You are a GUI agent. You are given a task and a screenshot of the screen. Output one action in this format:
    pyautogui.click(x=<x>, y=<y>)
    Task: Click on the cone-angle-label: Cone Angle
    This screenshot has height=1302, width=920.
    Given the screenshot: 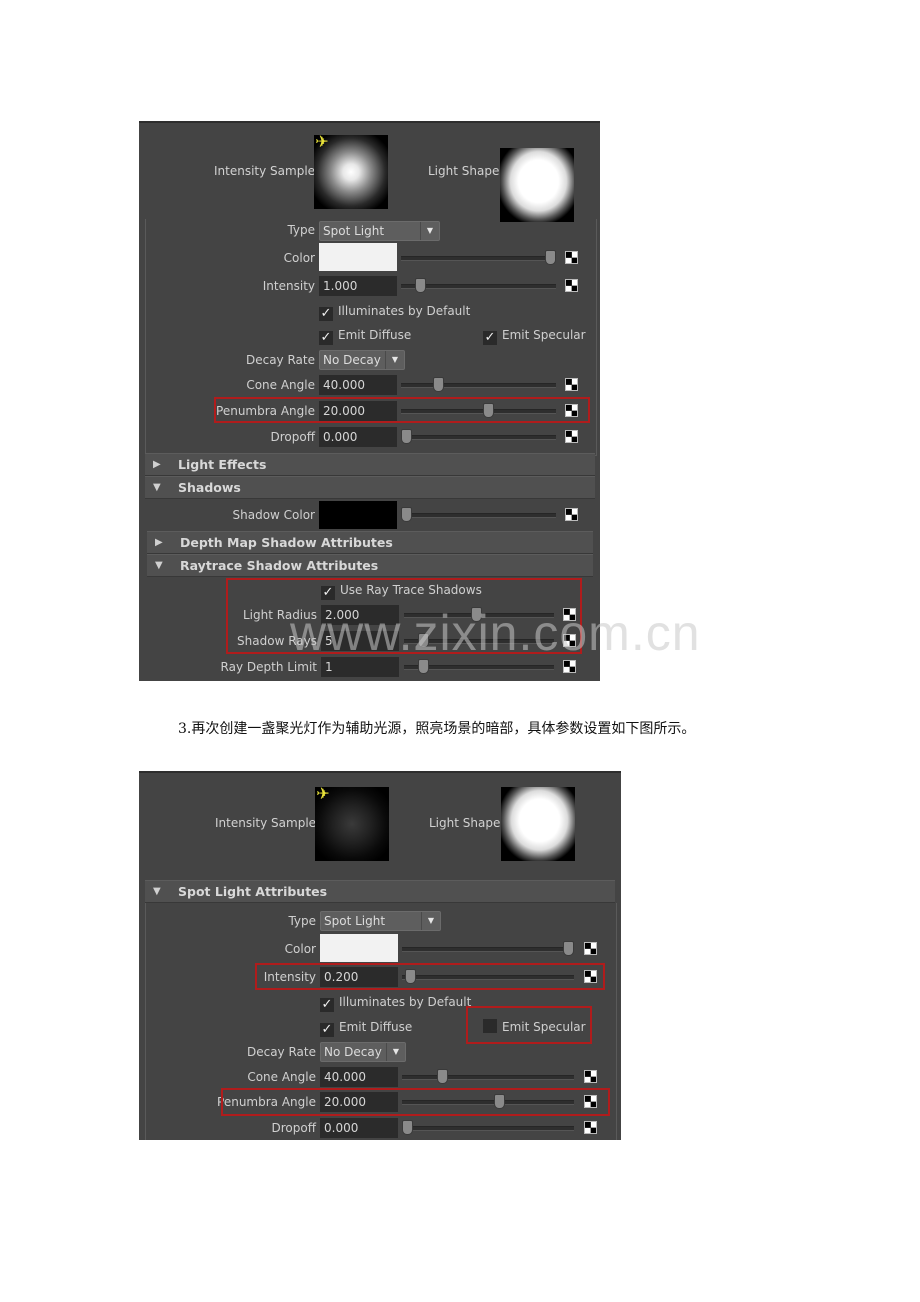 What is the action you would take?
    pyautogui.click(x=280, y=385)
    